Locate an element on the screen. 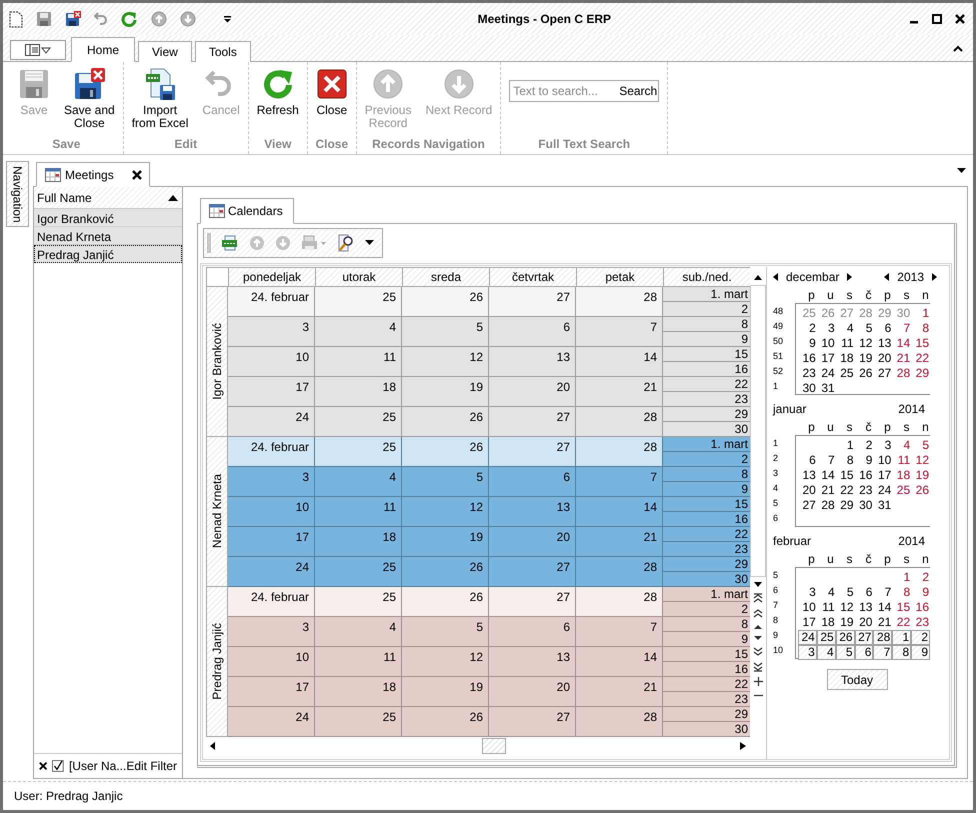 The width and height of the screenshot is (976, 813). refresh-button: Refresh is located at coordinates (277, 101).